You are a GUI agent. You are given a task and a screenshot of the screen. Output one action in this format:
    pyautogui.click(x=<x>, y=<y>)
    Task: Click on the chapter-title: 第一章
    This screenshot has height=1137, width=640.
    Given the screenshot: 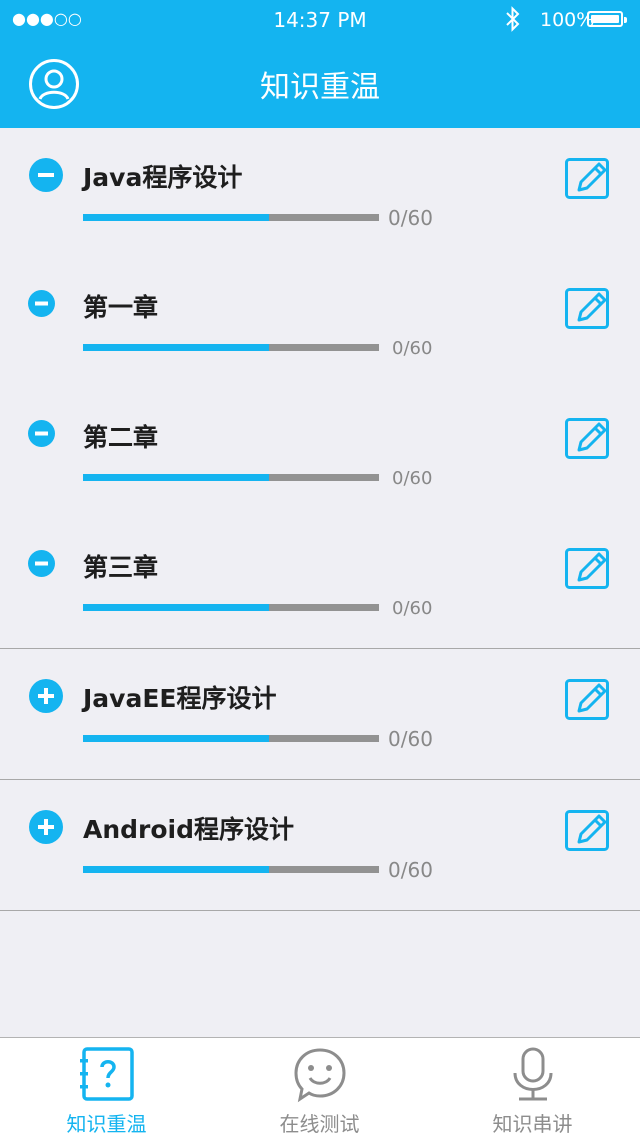 What is the action you would take?
    pyautogui.click(x=121, y=307)
    